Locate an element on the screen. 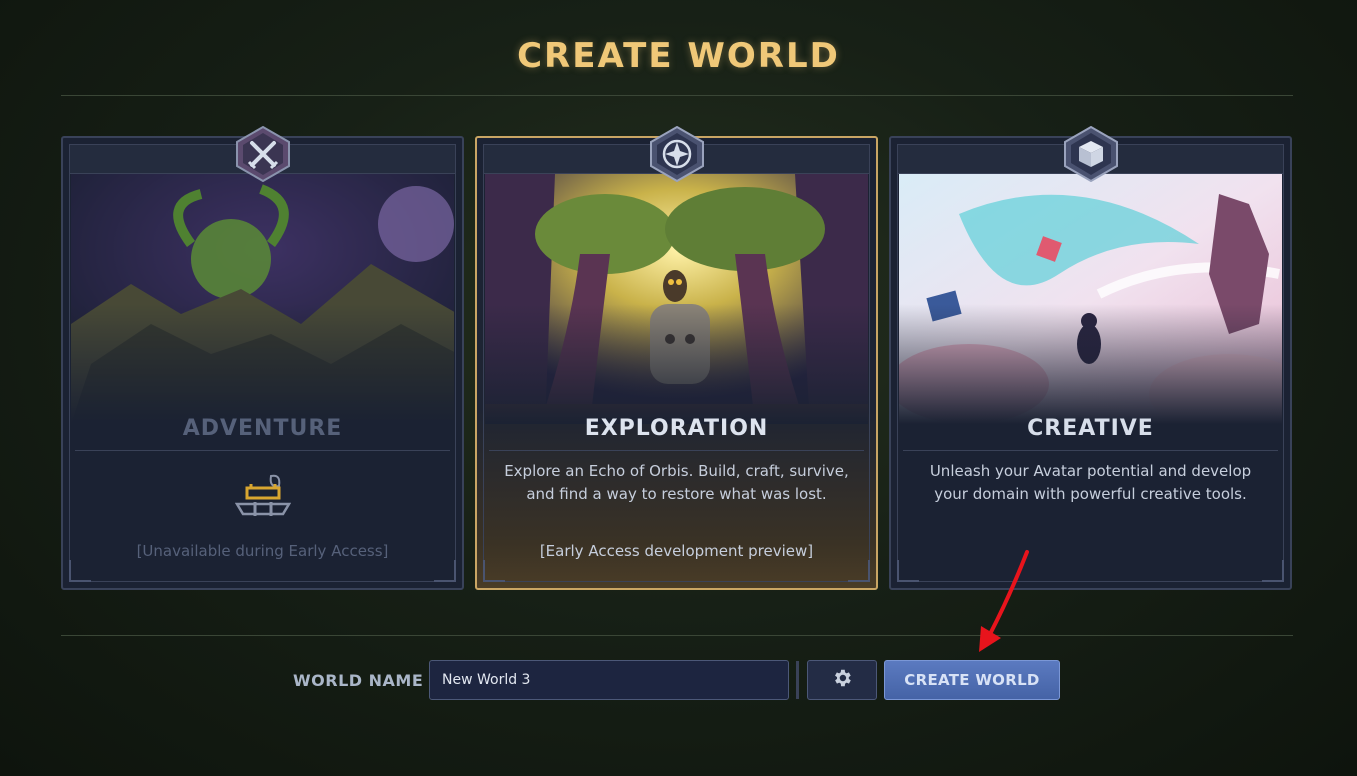  mode-name: ADVENTURE is located at coordinates (262, 428).